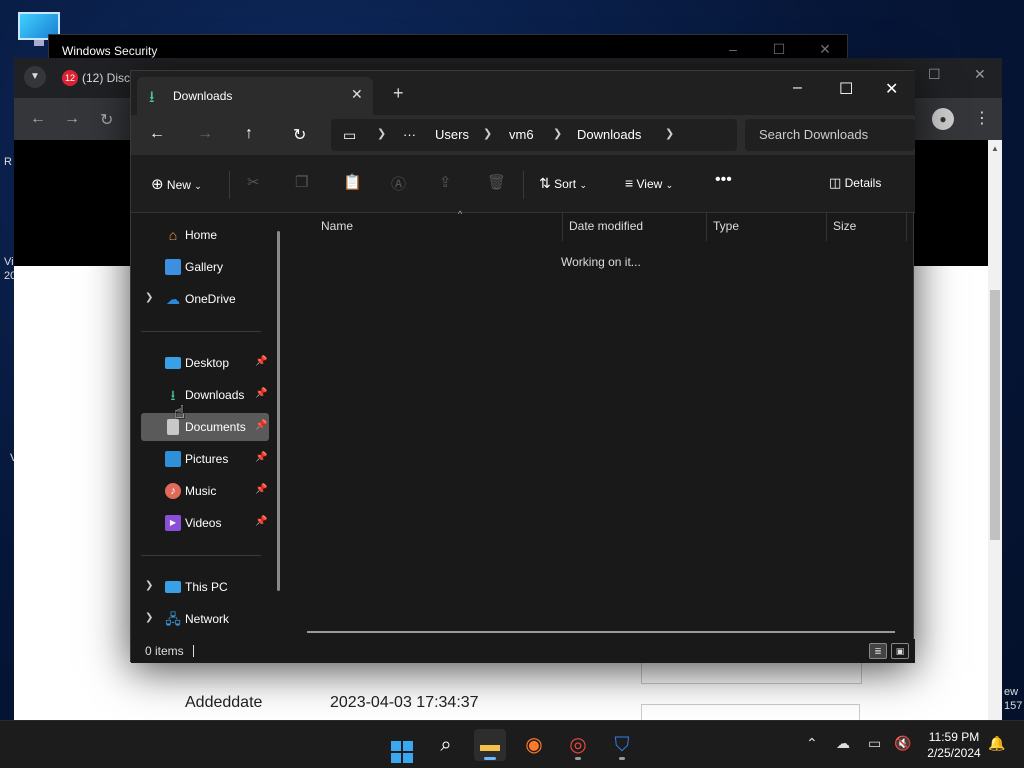 The image size is (1024, 768). What do you see at coordinates (253, 182) in the screenshot?
I see `cut-icon: ✂` at bounding box center [253, 182].